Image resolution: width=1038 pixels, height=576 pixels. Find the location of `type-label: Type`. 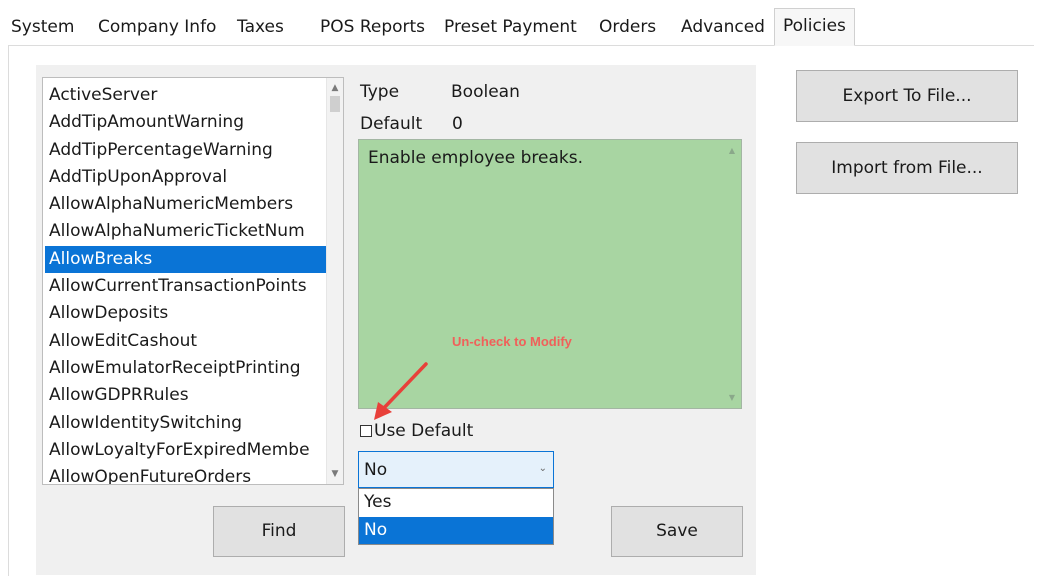

type-label: Type is located at coordinates (380, 92).